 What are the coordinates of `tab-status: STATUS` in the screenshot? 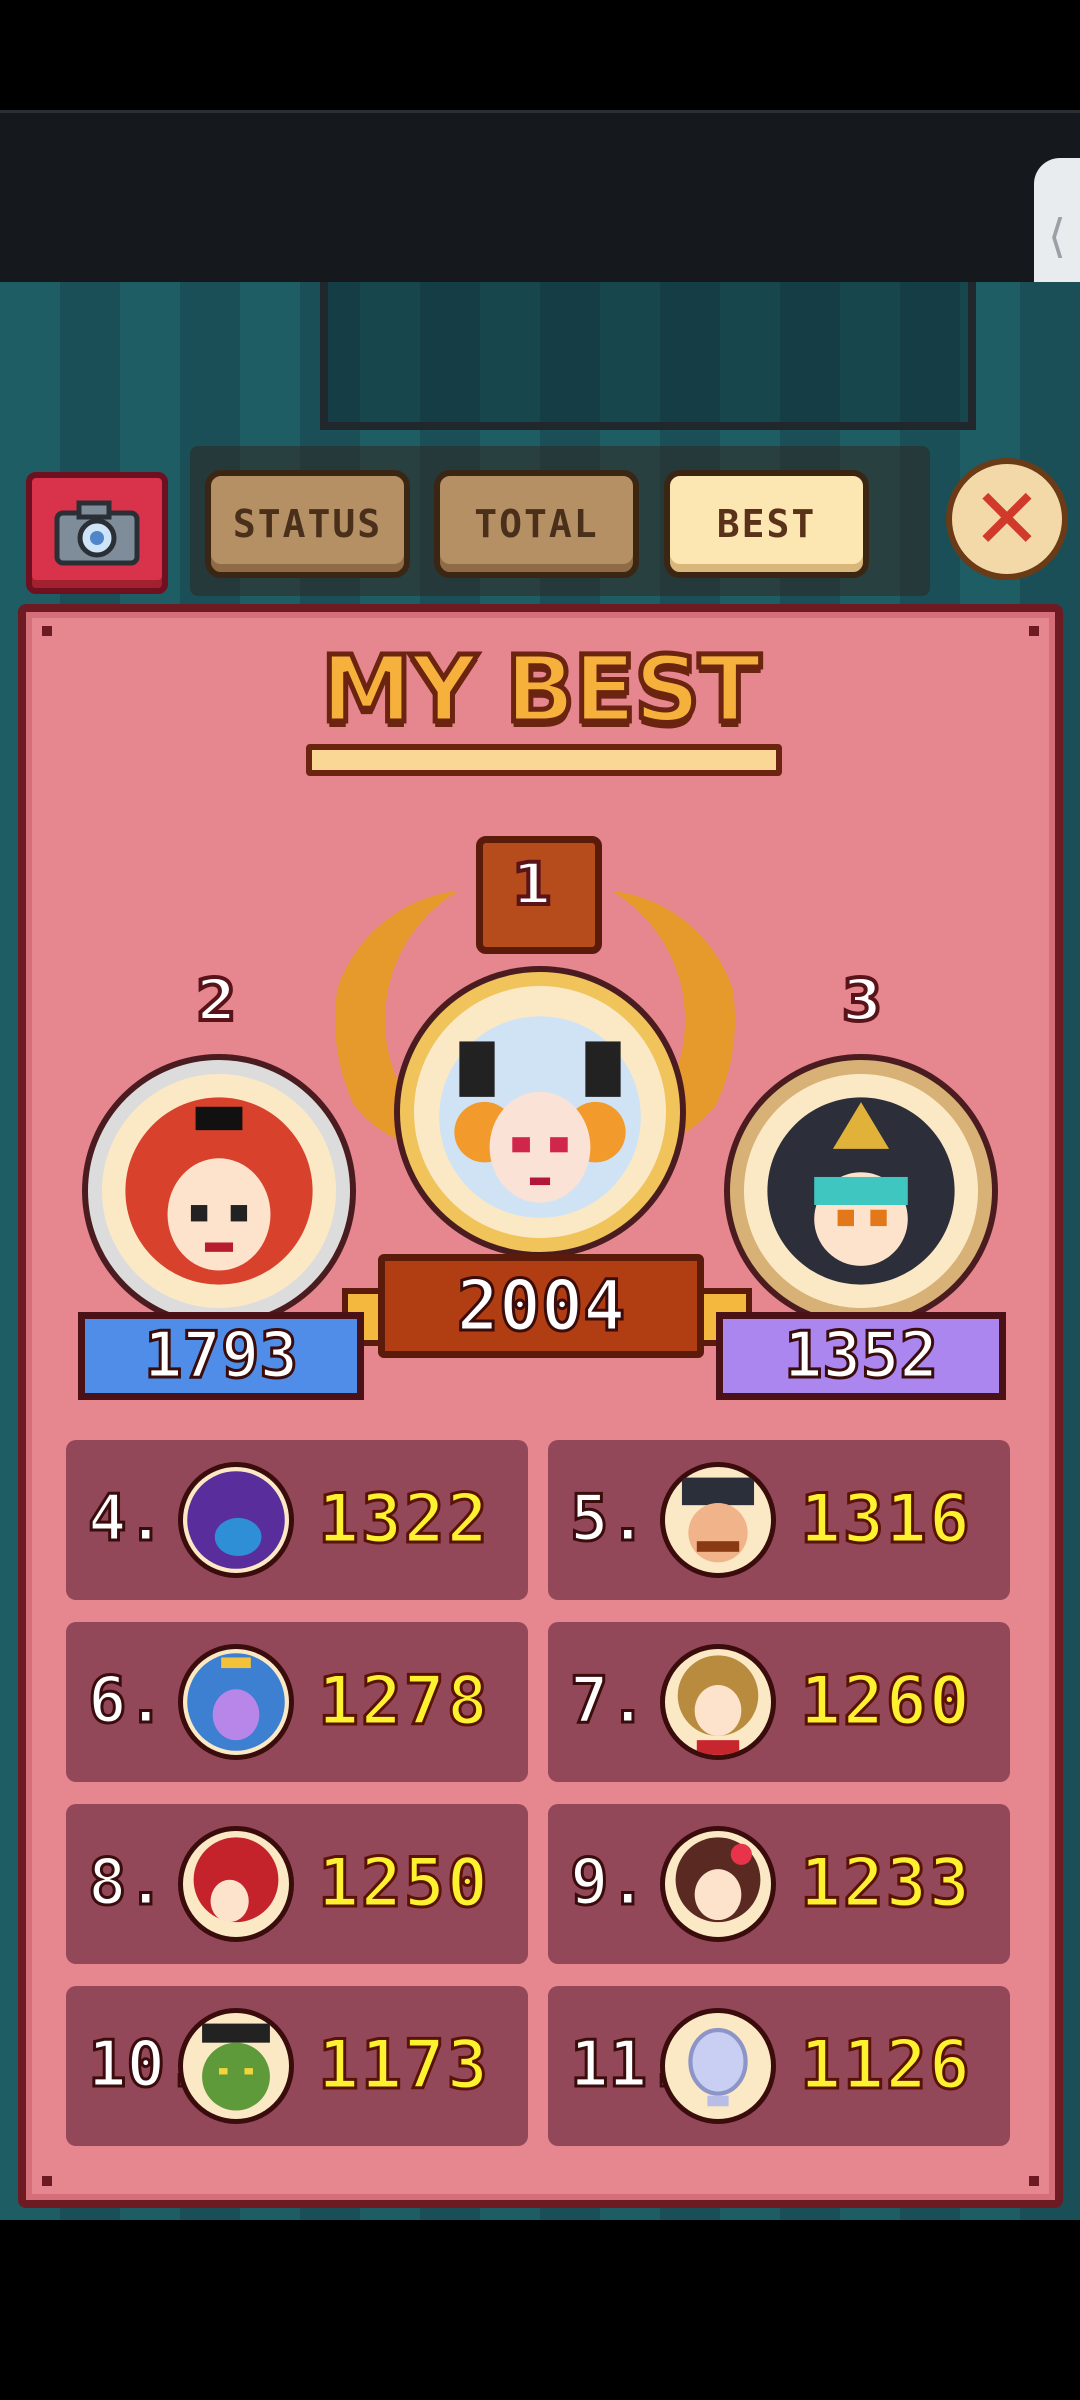 It's located at (307, 524).